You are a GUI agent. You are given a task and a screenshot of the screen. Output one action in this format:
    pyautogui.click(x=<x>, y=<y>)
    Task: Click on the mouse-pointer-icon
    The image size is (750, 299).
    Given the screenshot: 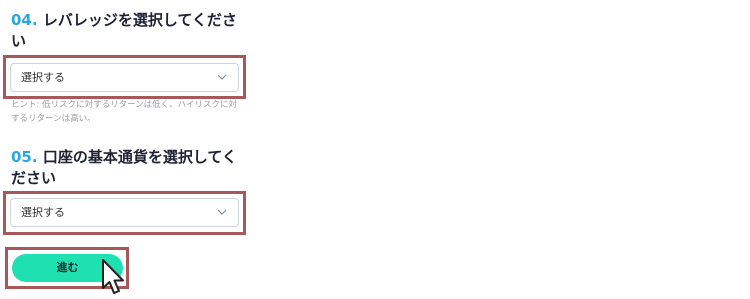 What is the action you would take?
    pyautogui.click(x=113, y=276)
    